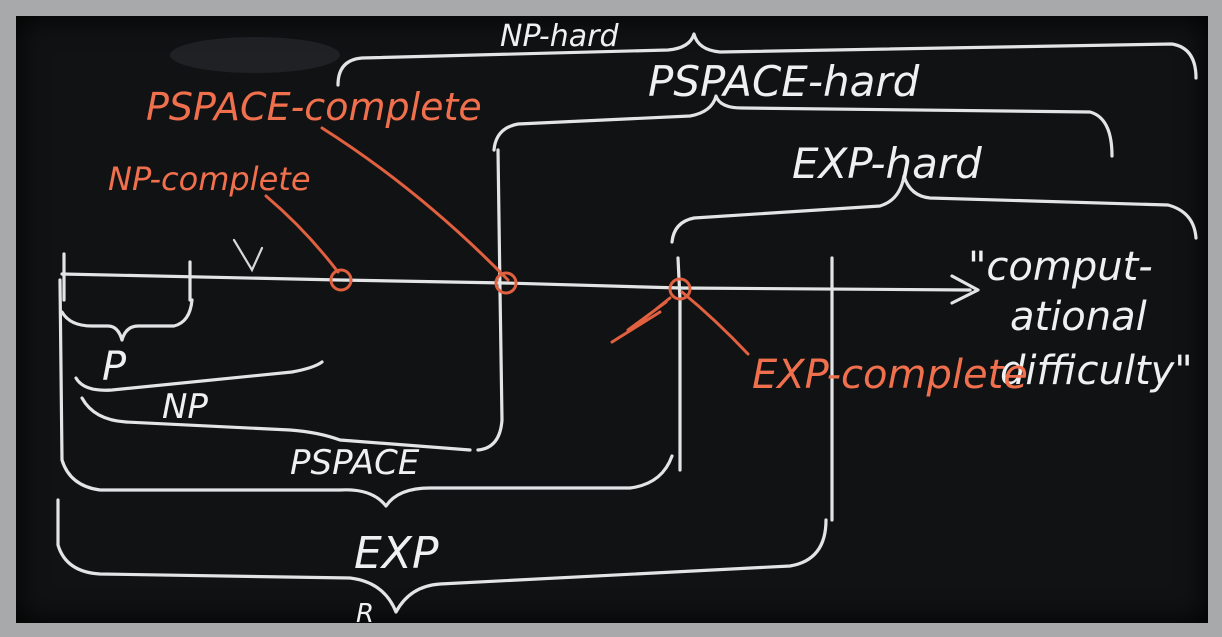 This screenshot has width=1222, height=637. What do you see at coordinates (255, 55) in the screenshot?
I see `eraser-smudge` at bounding box center [255, 55].